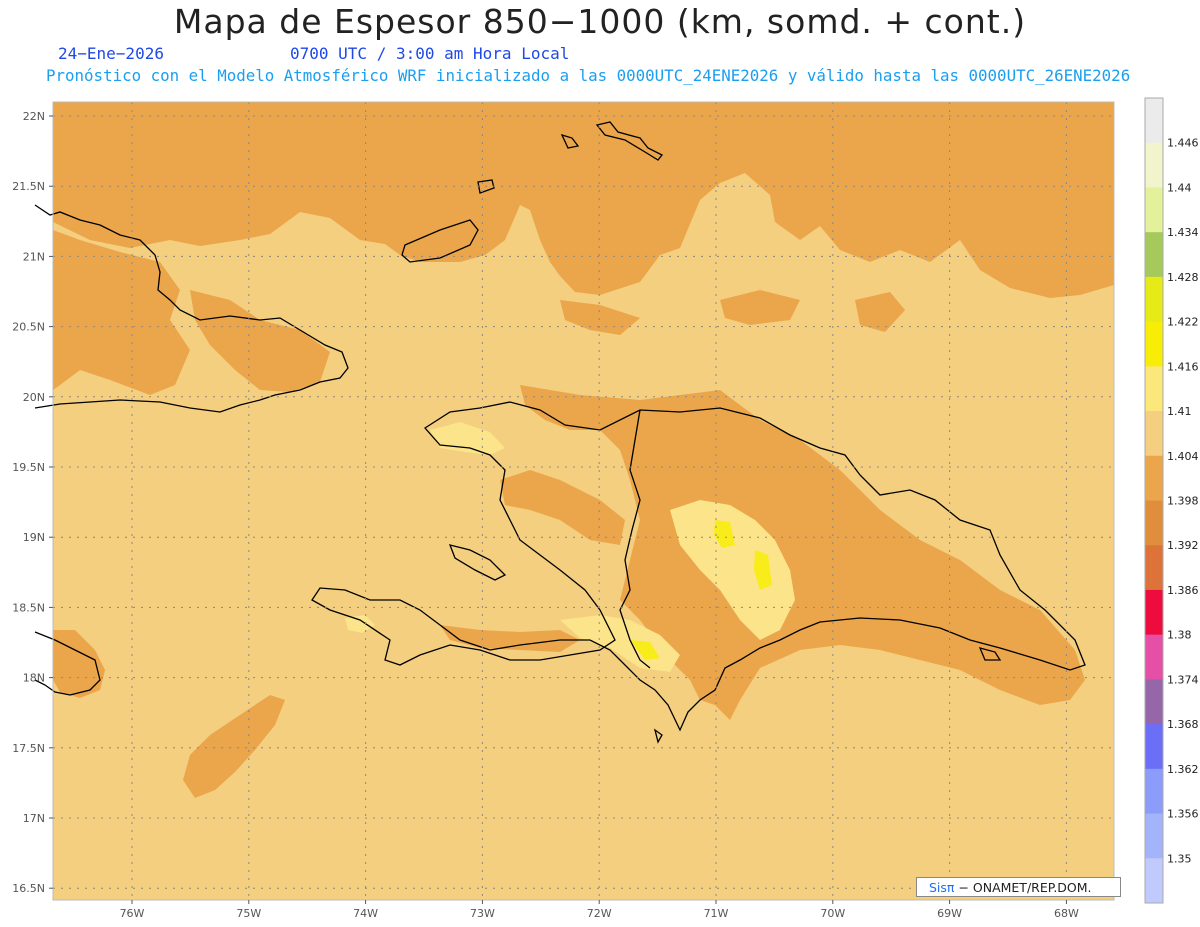  Describe the element at coordinates (1183, 277) in the screenshot. I see `colorbar-label: 1.428` at that location.